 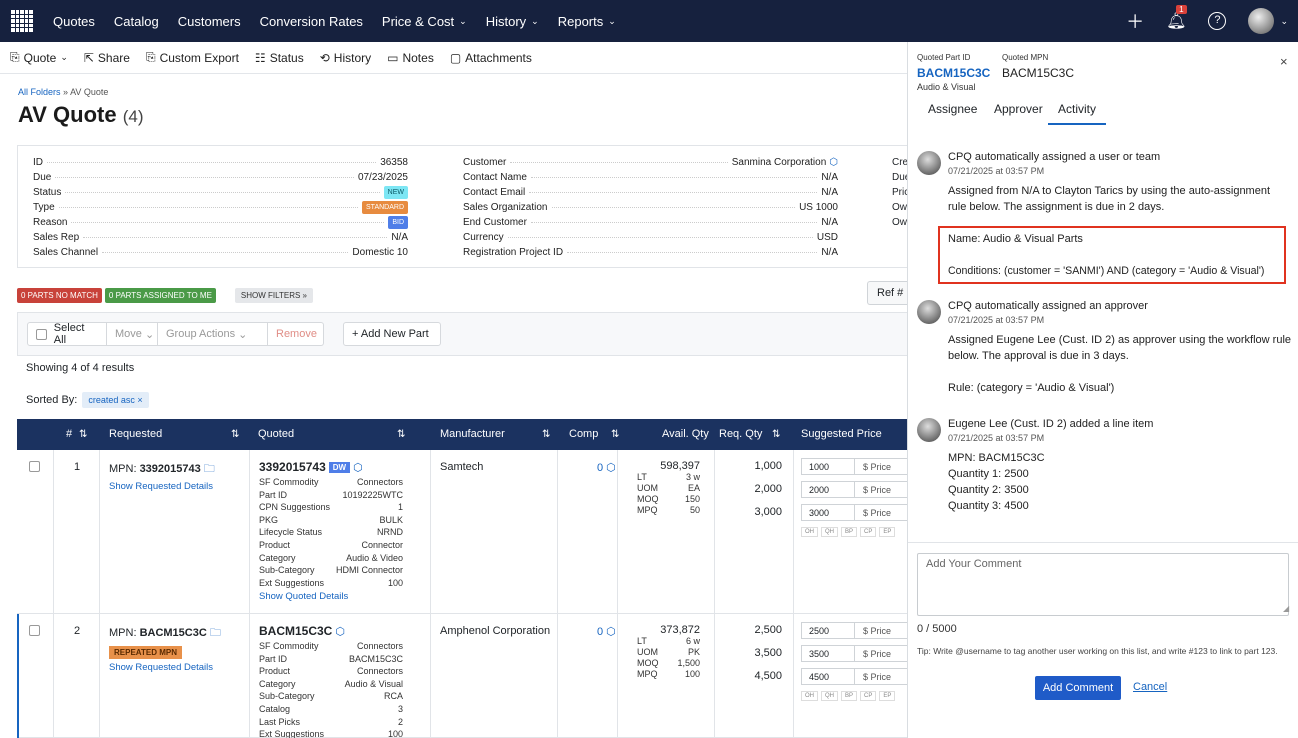 I want to click on help-icon: ?, so click(x=1217, y=21).